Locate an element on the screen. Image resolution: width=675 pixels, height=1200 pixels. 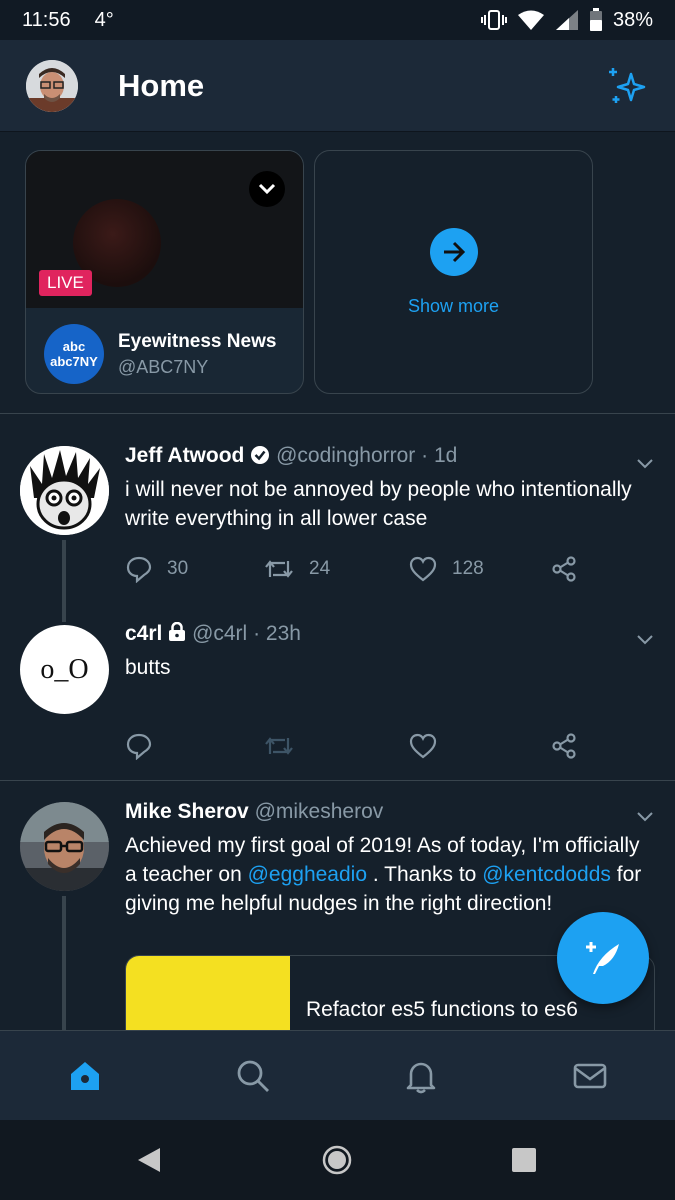
bottom-navigation is located at coordinates (337, 1075).